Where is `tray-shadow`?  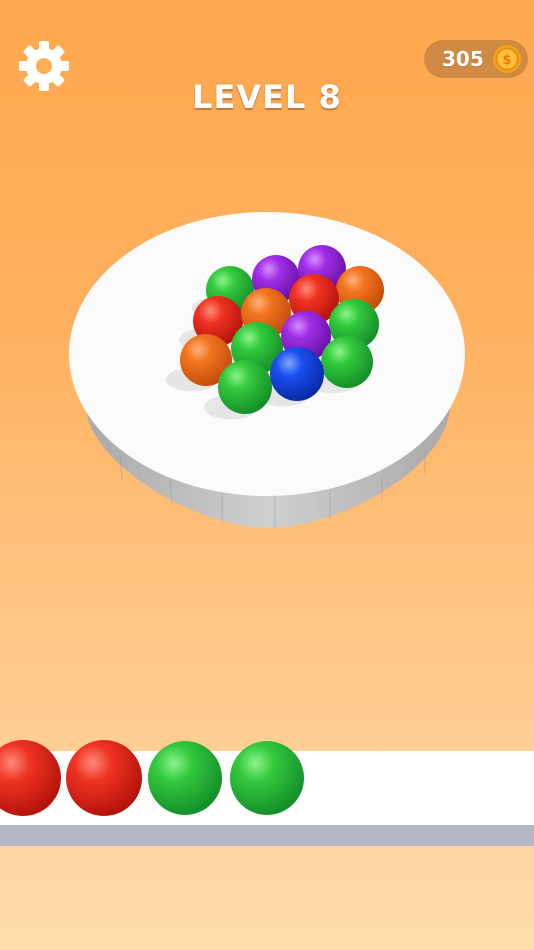 tray-shadow is located at coordinates (267, 835).